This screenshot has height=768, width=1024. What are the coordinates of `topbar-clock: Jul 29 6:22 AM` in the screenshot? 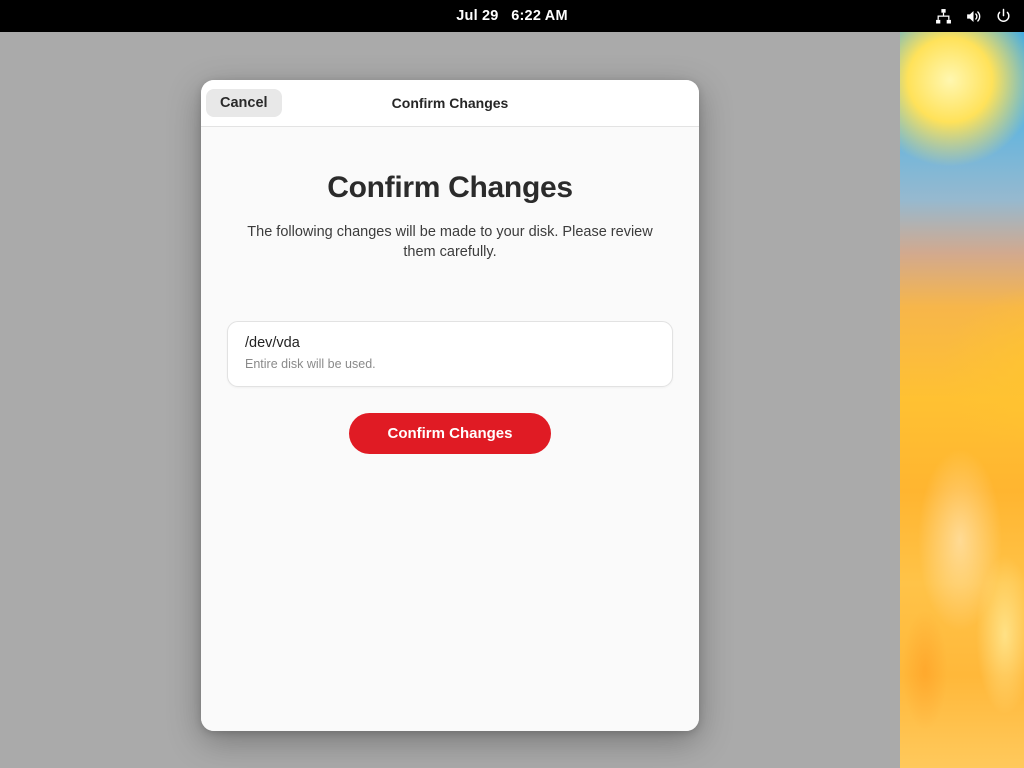 It's located at (512, 16).